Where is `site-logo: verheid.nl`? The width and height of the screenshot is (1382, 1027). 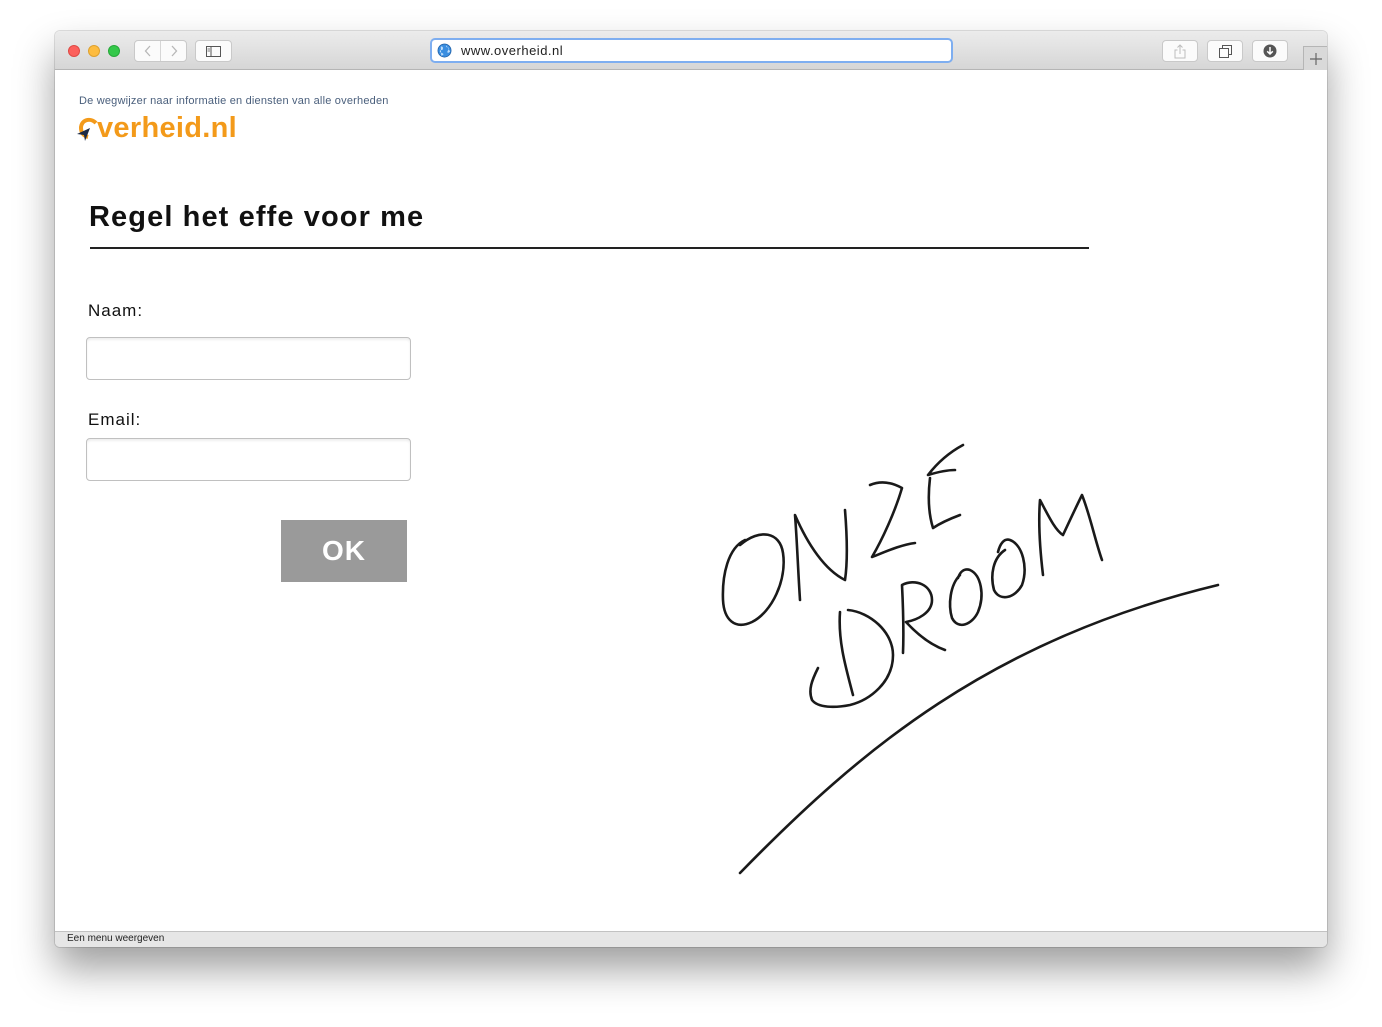
site-logo: verheid.nl is located at coordinates (156, 128).